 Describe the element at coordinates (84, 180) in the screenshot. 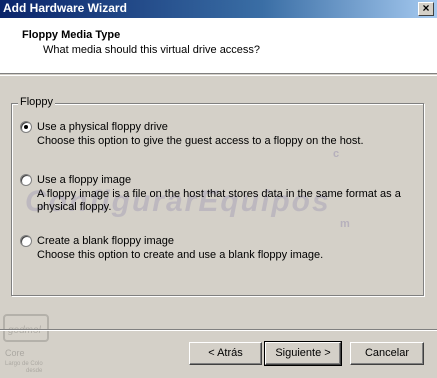

I see `option-label: Use a floppy image` at that location.